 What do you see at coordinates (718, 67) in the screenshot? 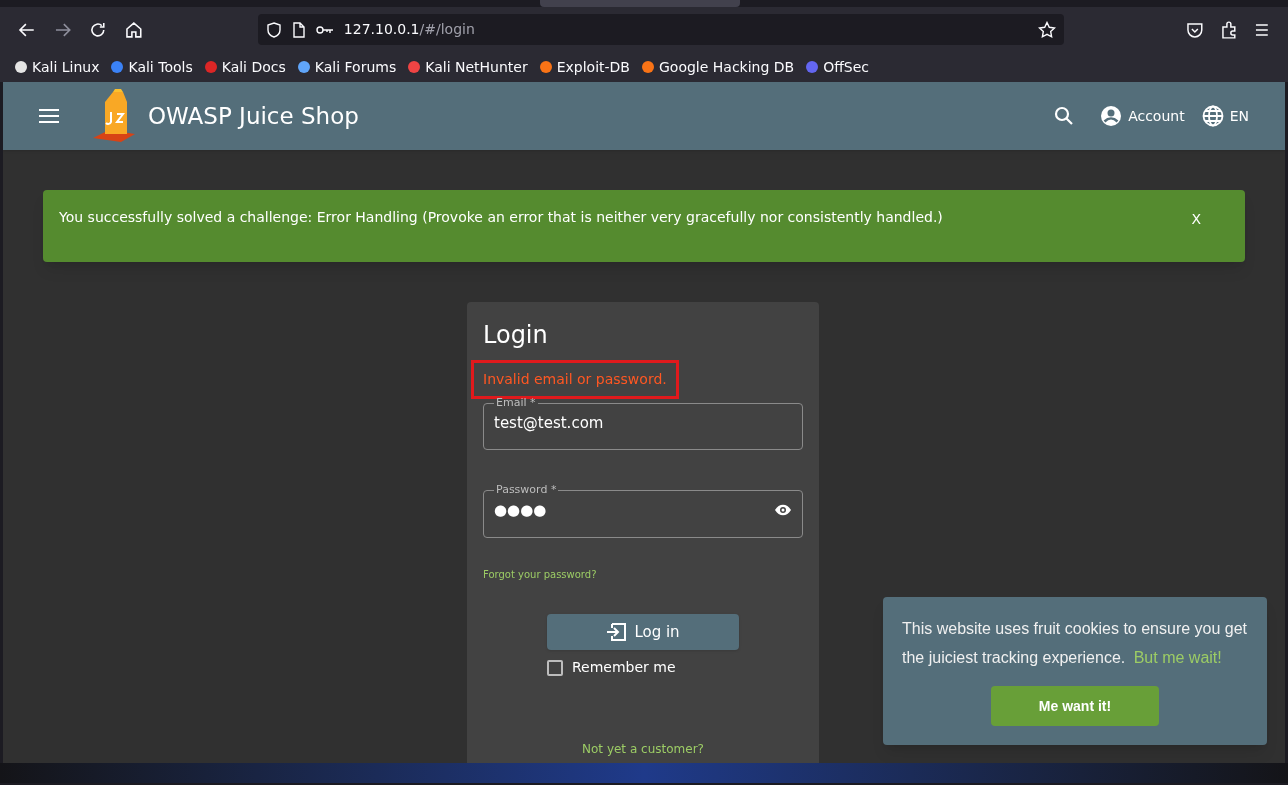
I see `bookmark-link: Google Hacking DB` at bounding box center [718, 67].